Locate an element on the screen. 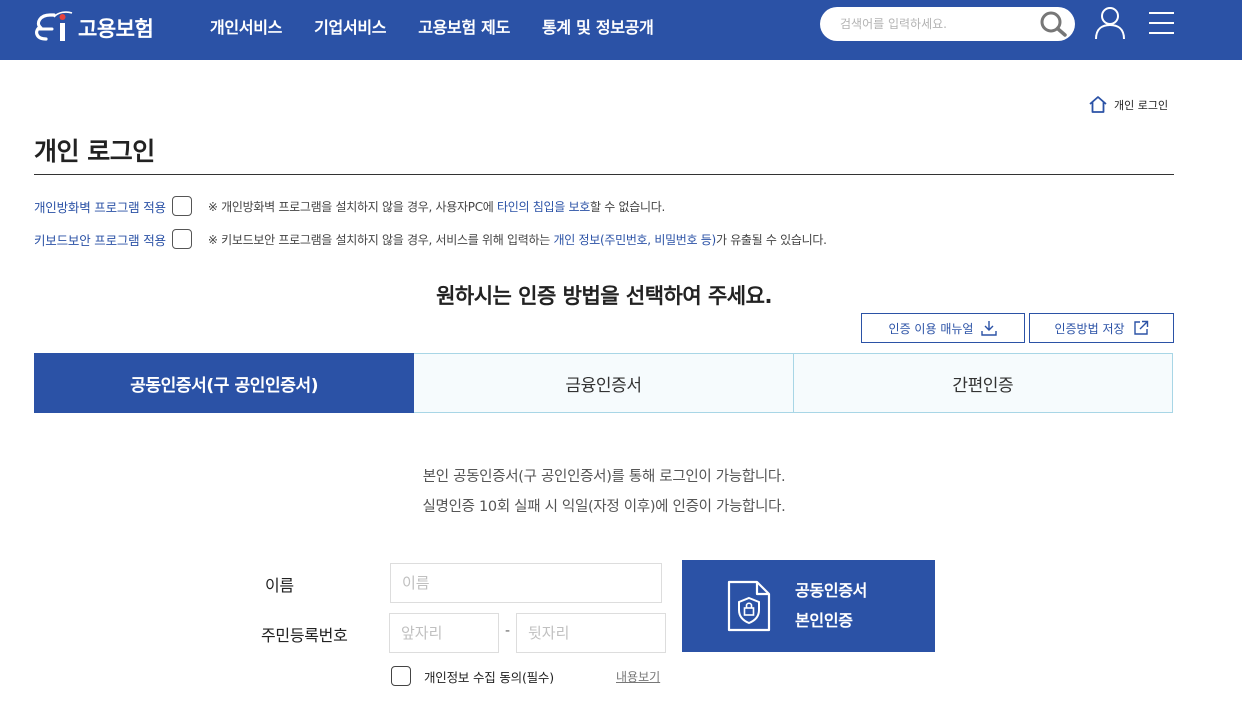  certificate-auth-button: 공동인증서 본인인증 is located at coordinates (808, 606).